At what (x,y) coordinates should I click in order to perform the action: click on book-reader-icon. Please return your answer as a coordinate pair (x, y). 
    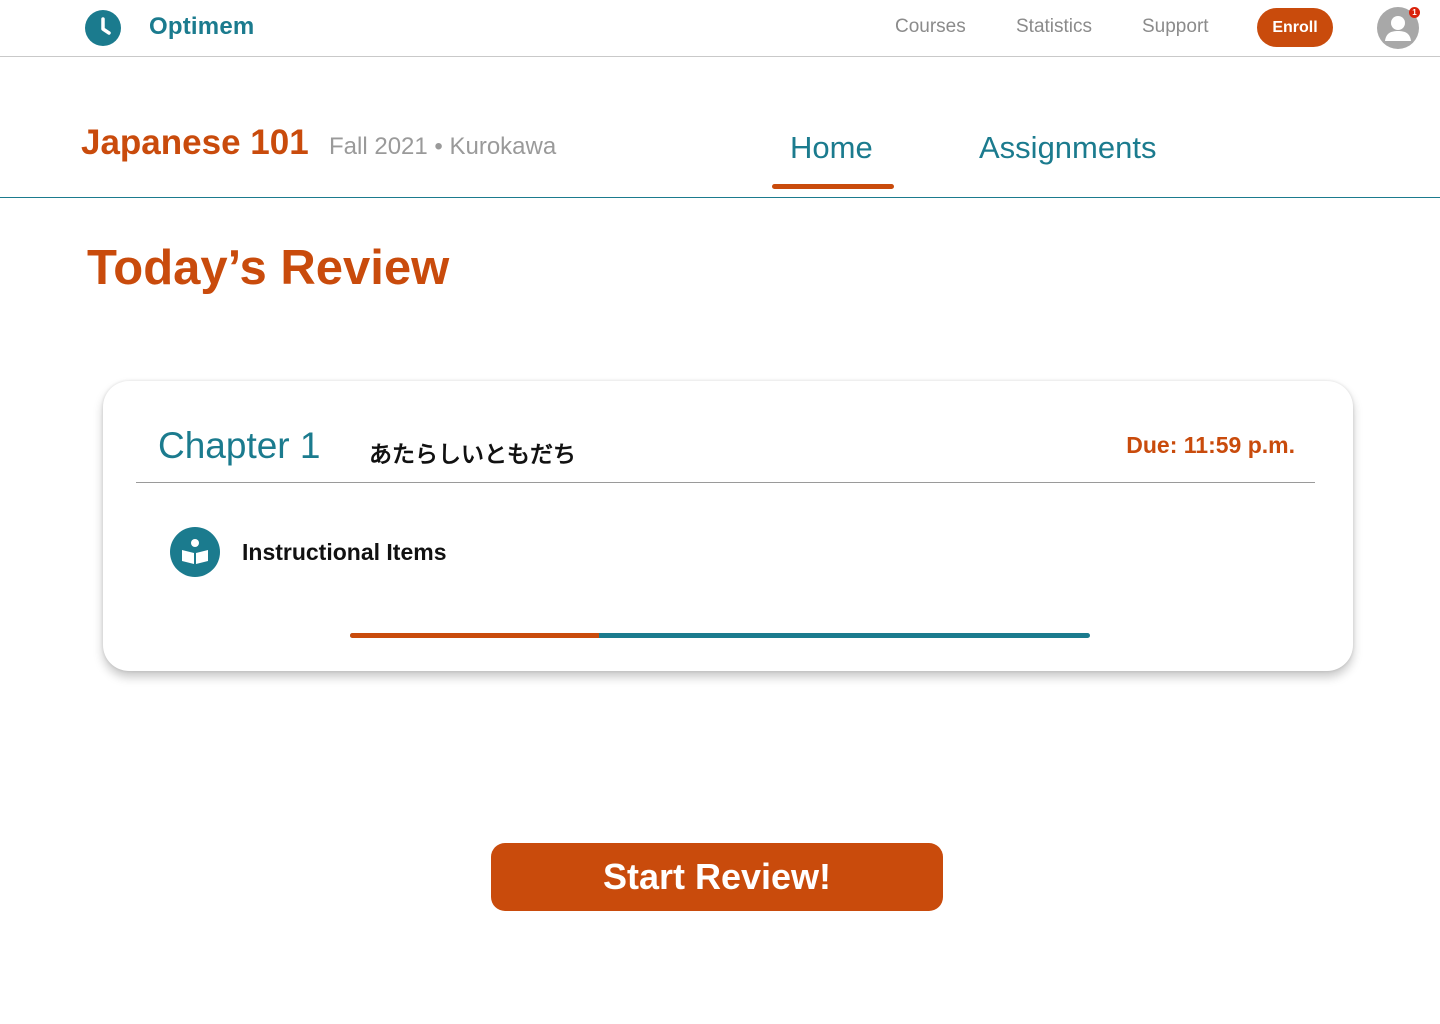
    Looking at the image, I should click on (195, 552).